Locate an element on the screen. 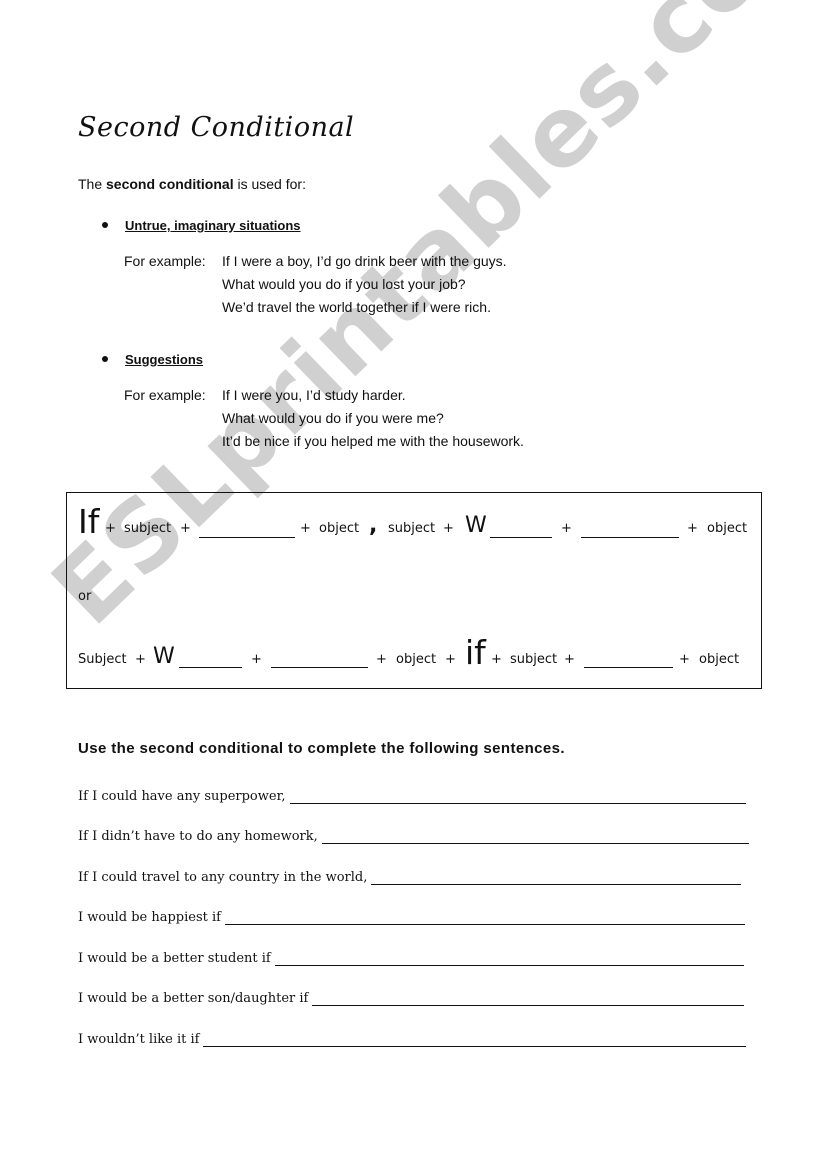 Image resolution: width=821 pixels, height=1169 pixels. sentence-prompt: If I didn’t have to do any homework, is located at coordinates (198, 836).